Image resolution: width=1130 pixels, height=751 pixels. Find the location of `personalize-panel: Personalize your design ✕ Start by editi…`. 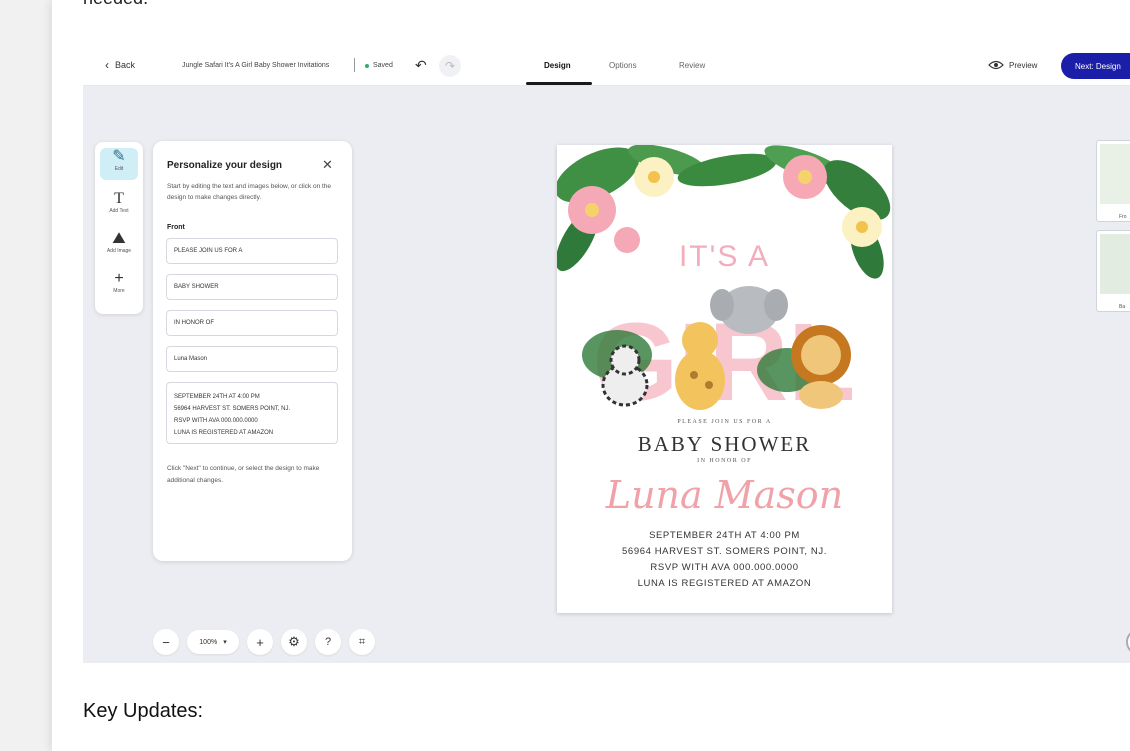

personalize-panel: Personalize your design ✕ Start by editi… is located at coordinates (252, 351).